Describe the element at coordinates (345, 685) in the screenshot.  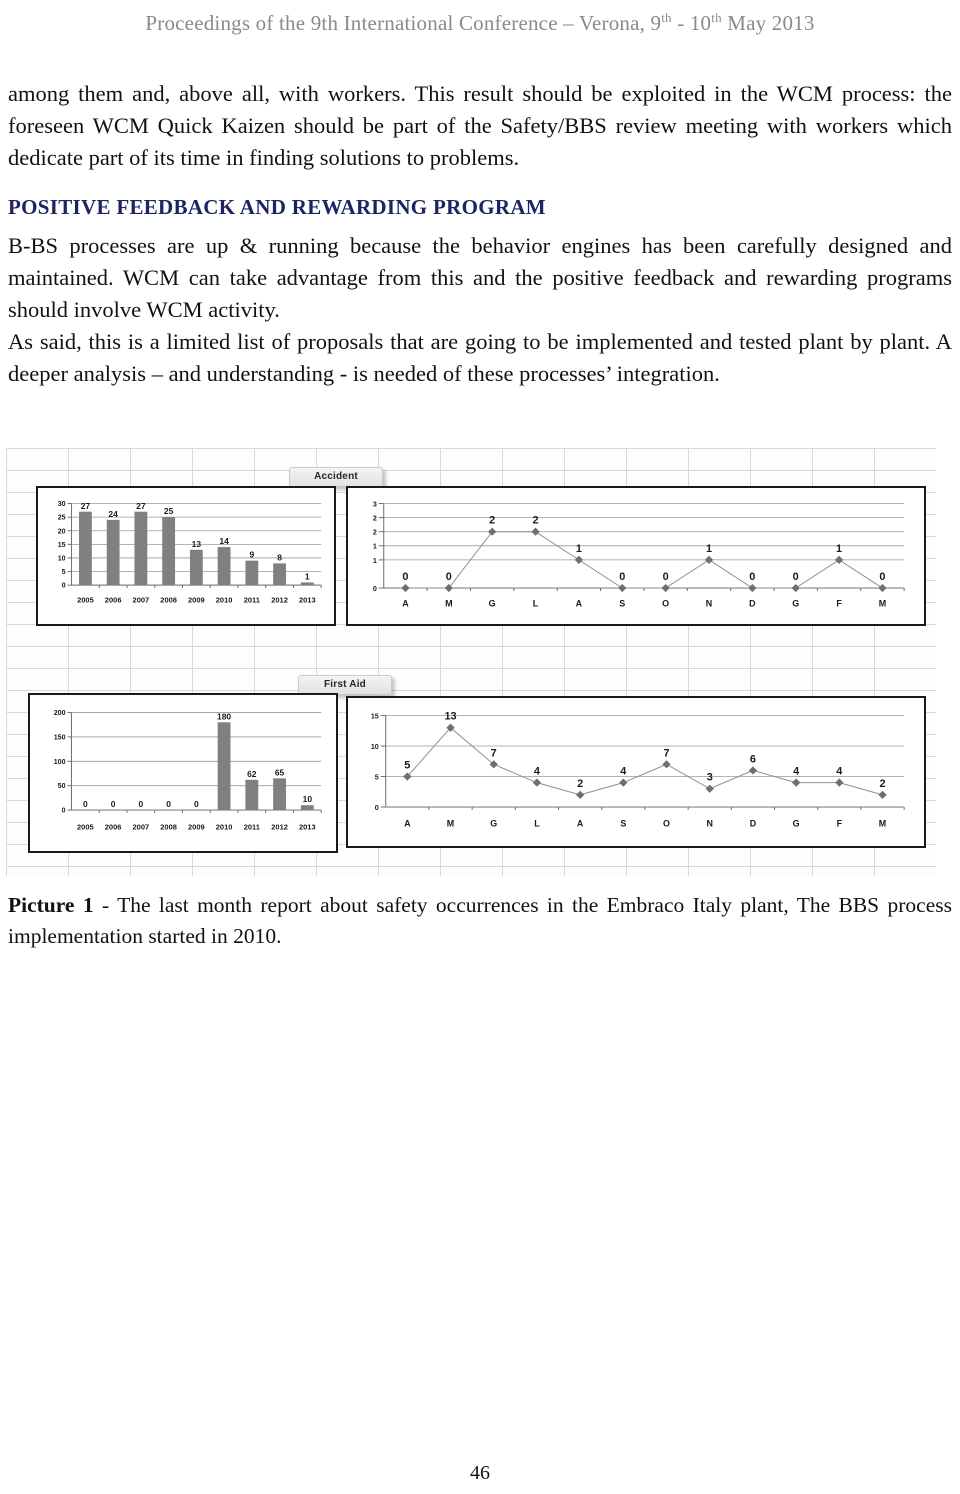
I see `chart-tab-first-aid: First Aid` at that location.